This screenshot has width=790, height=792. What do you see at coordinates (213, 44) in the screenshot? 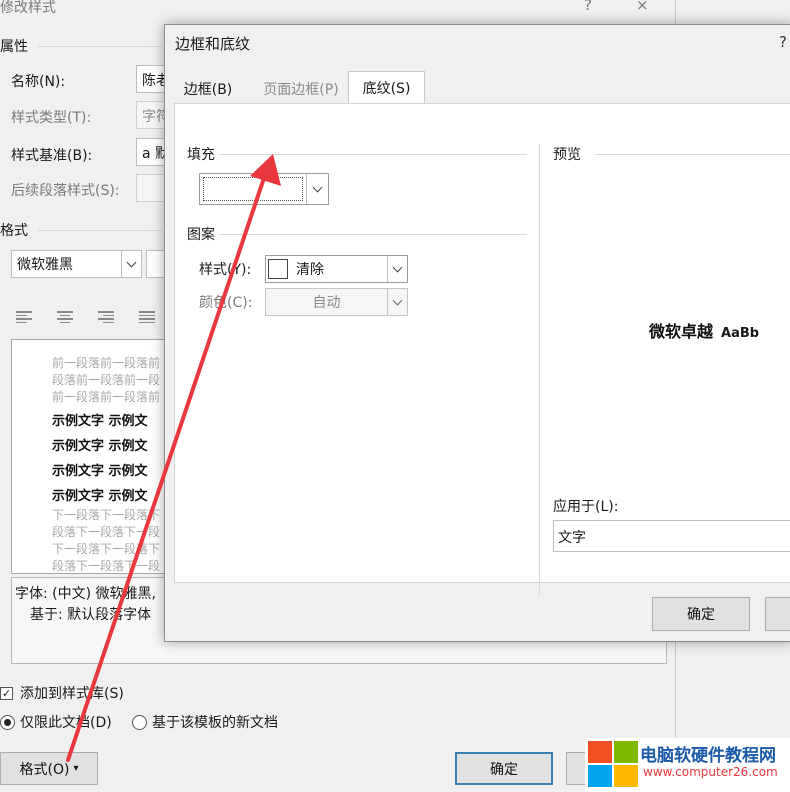
I see `dialog-title: 边框和底纹` at bounding box center [213, 44].